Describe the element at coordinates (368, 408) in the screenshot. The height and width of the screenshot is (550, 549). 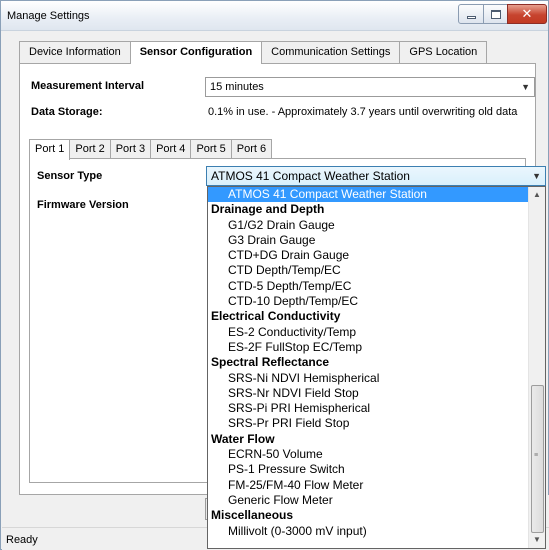
I see `dropdown-option: SRS-Pi PRI Hemispherical` at that location.